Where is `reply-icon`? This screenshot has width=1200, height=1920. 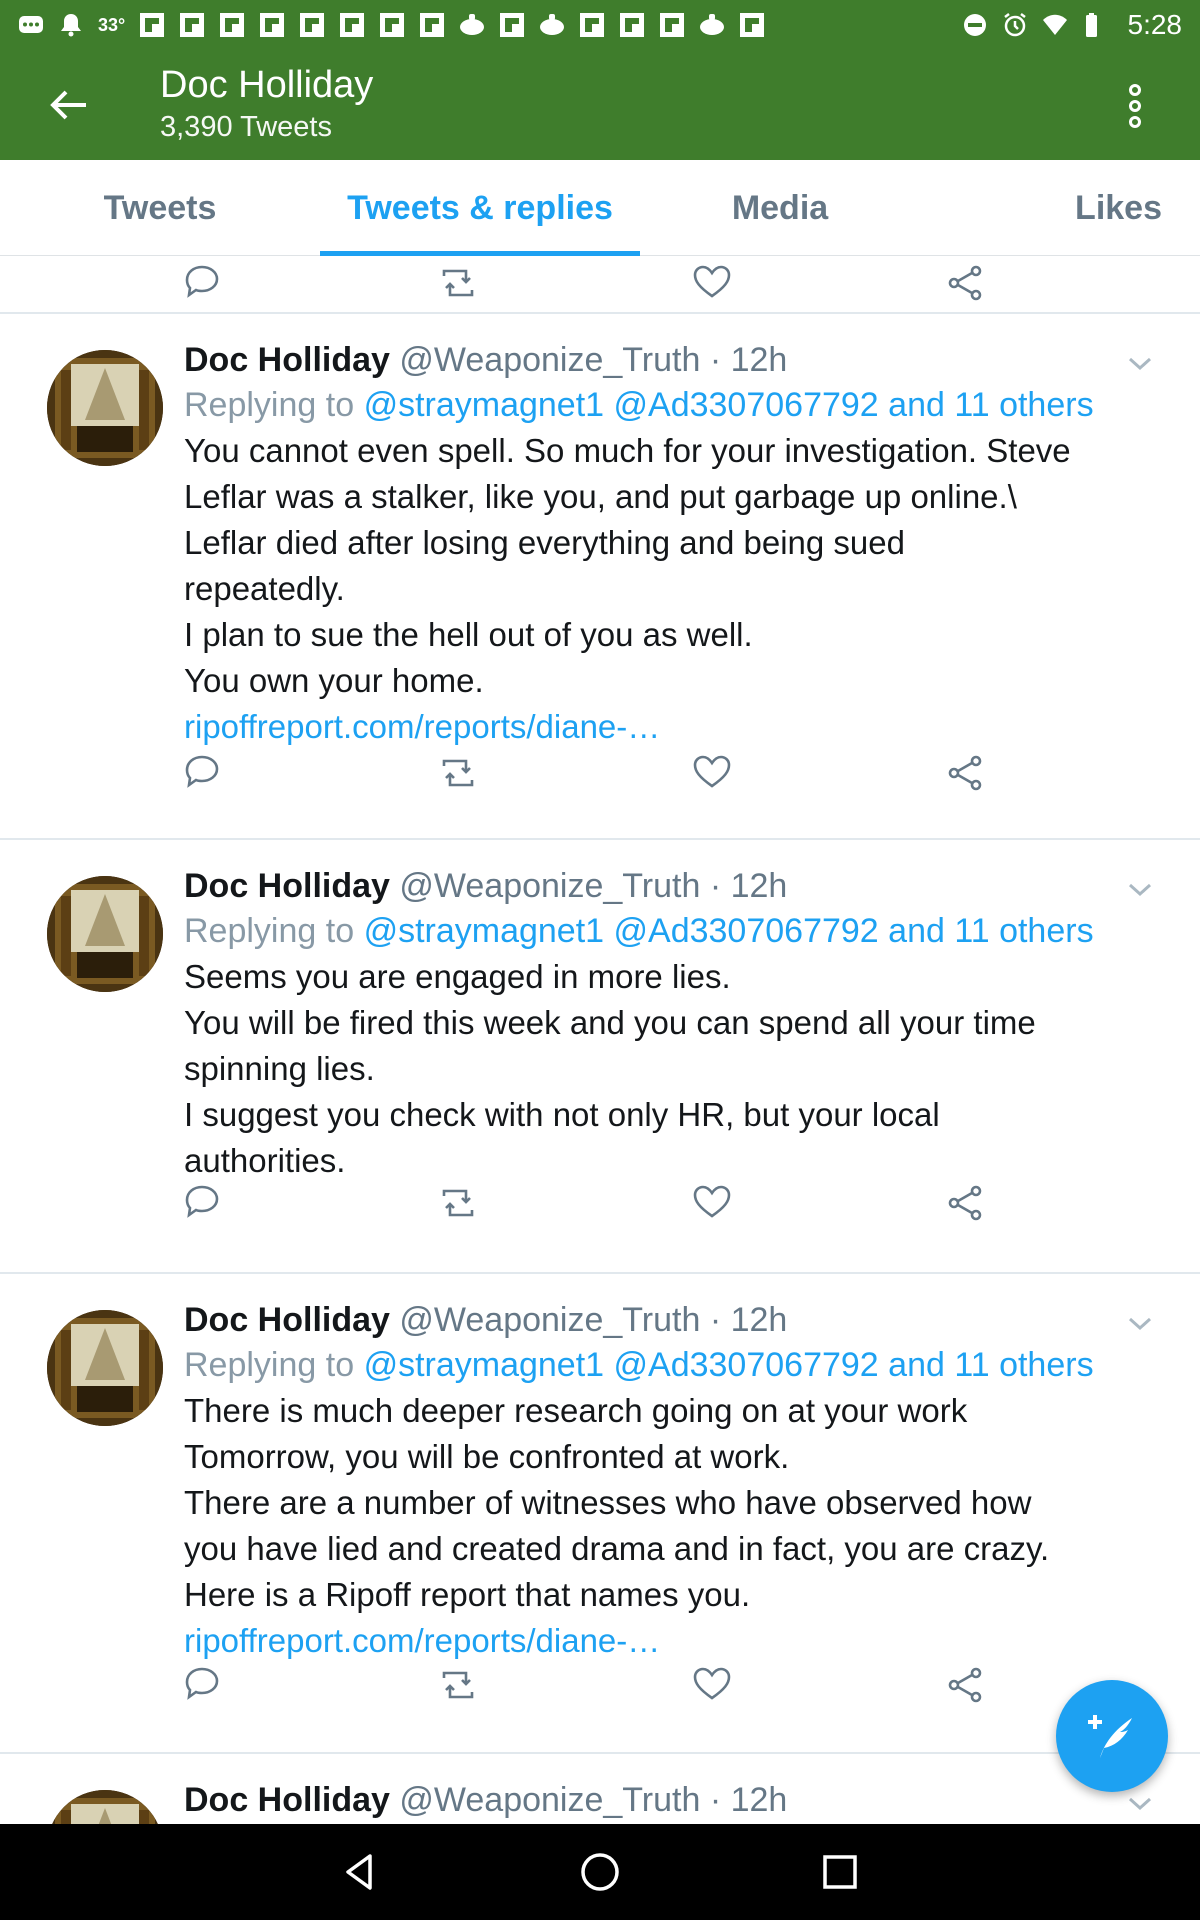
reply-icon is located at coordinates (202, 1201).